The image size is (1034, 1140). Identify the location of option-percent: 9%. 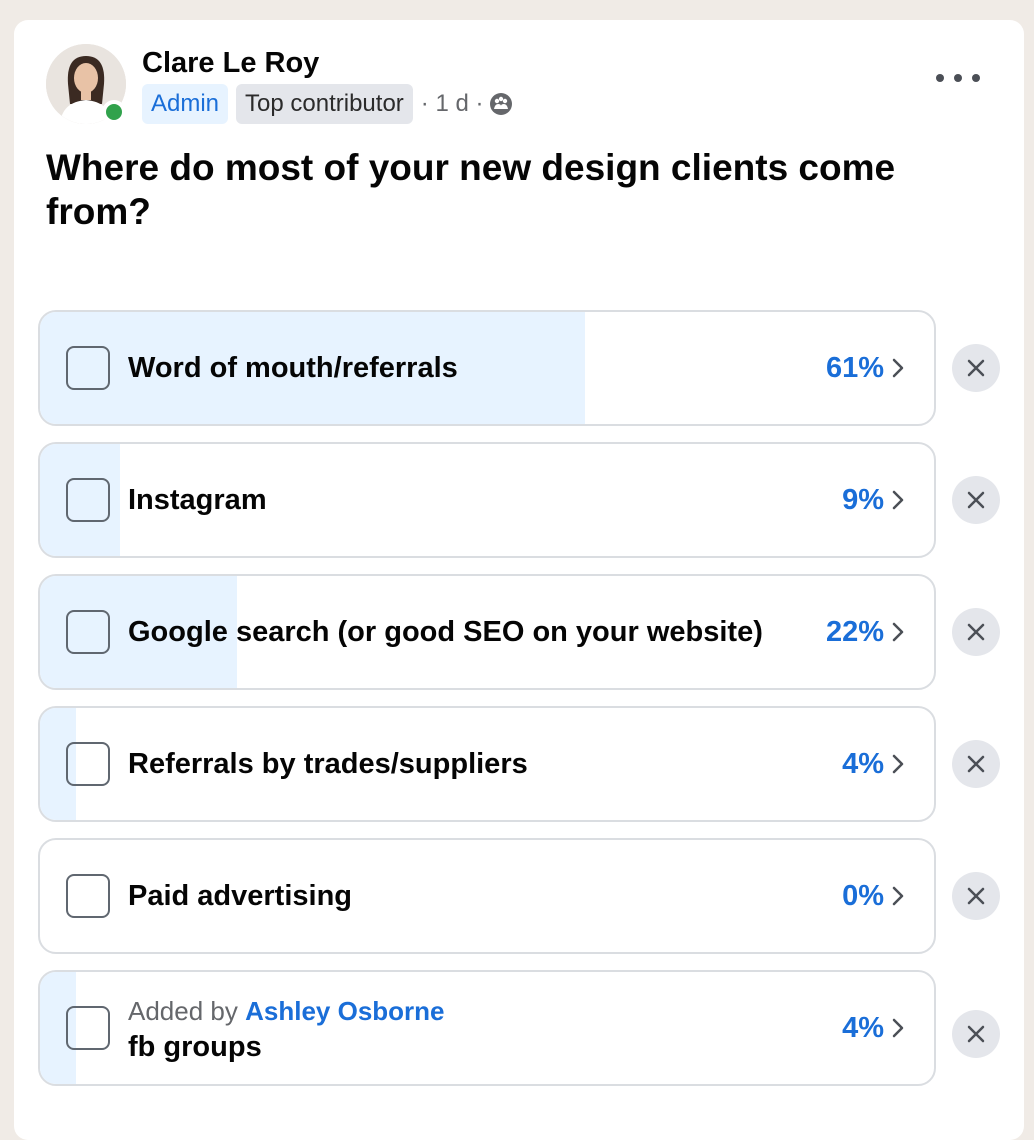
(863, 499).